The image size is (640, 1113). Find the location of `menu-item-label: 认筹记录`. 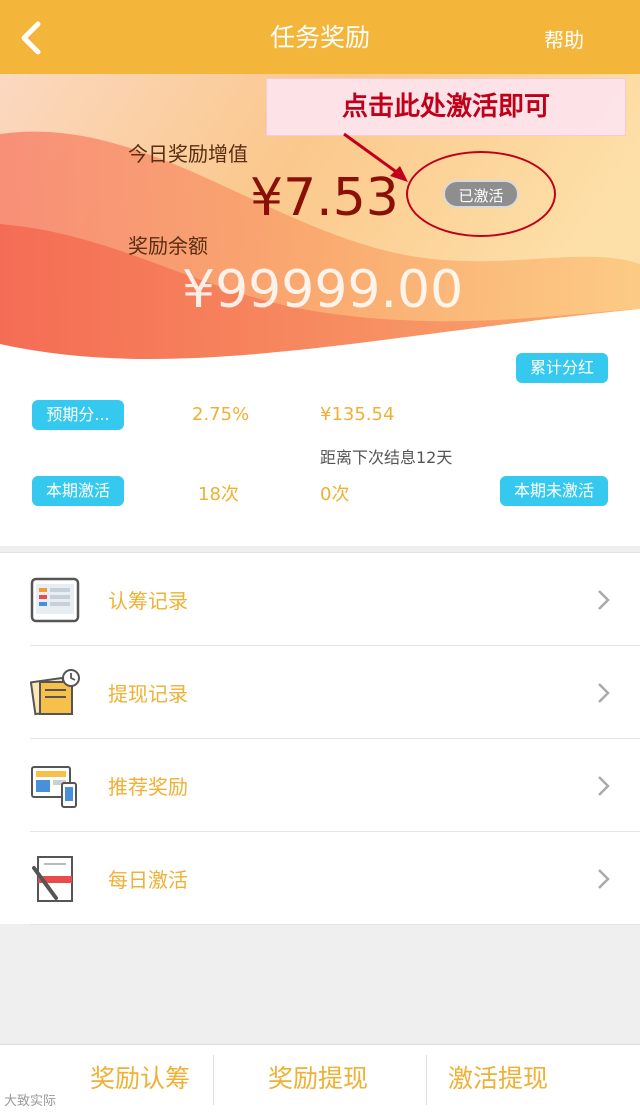

menu-item-label: 认筹记录 is located at coordinates (148, 601).